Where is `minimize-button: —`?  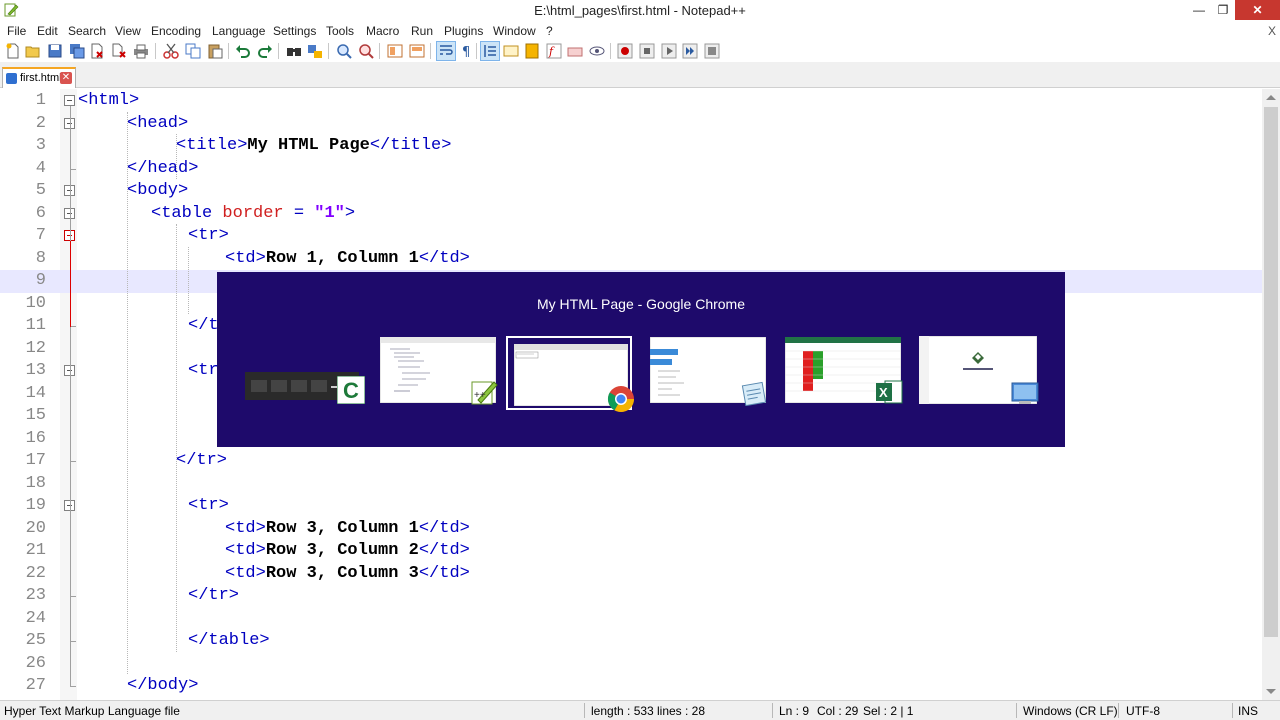 minimize-button: — is located at coordinates (1199, 10).